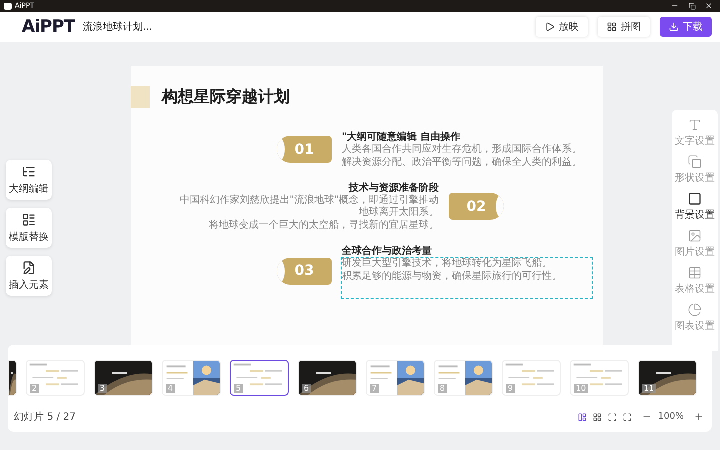 The image size is (720, 450). What do you see at coordinates (46, 417) in the screenshot?
I see `slide-counter: 幻灯片 5 / 27` at bounding box center [46, 417].